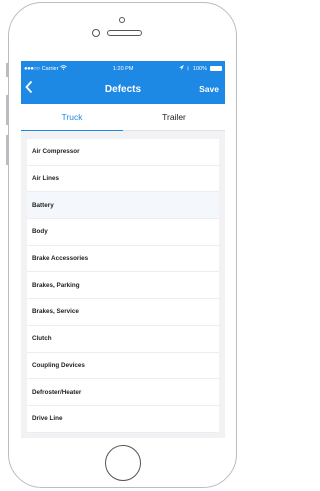  I want to click on volume-up-button, so click(7, 110).